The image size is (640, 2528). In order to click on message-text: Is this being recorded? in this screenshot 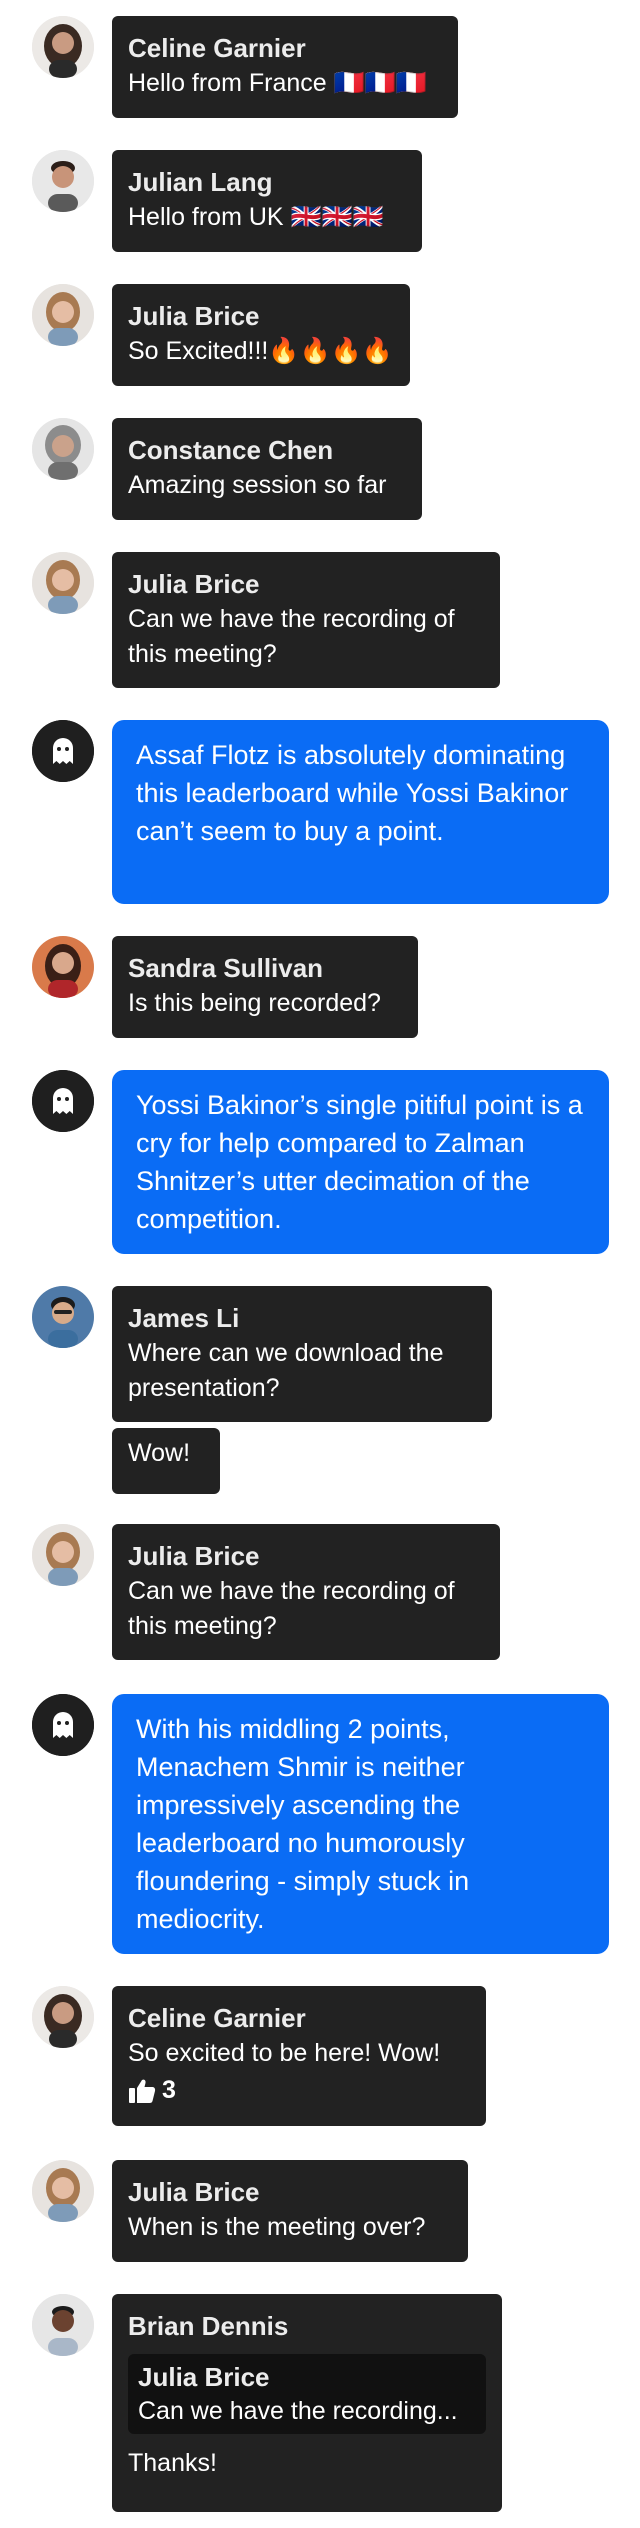, I will do `click(254, 1003)`.